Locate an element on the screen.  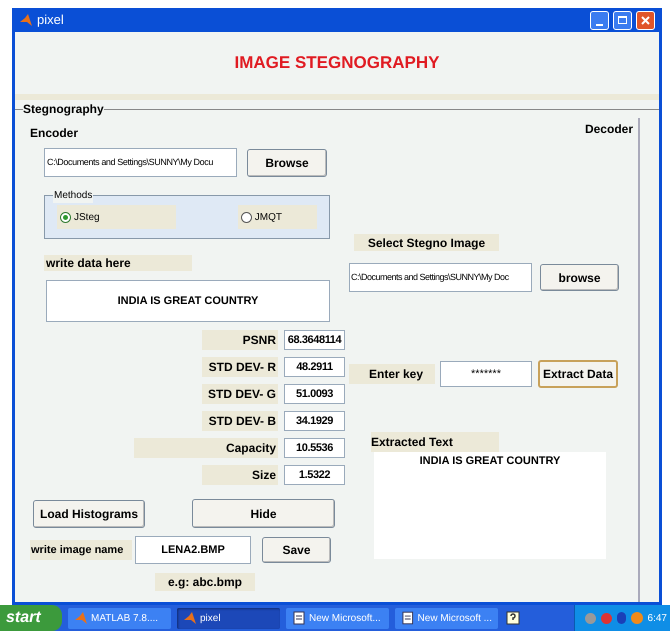
taskbar-item: pixel is located at coordinates (228, 618).